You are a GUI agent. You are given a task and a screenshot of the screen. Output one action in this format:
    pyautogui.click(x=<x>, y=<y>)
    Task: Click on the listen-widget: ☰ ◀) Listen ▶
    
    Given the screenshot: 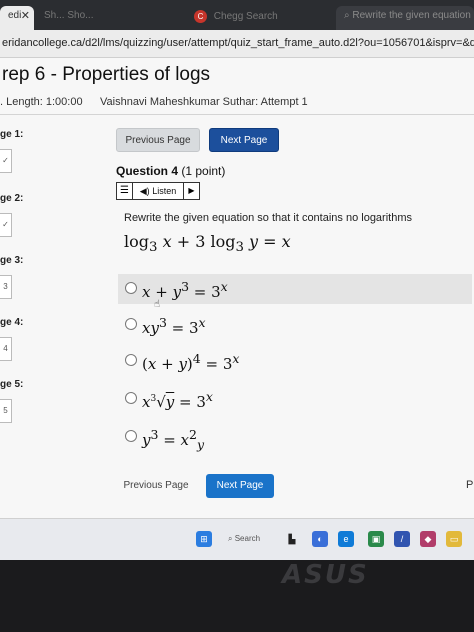 What is the action you would take?
    pyautogui.click(x=158, y=191)
    